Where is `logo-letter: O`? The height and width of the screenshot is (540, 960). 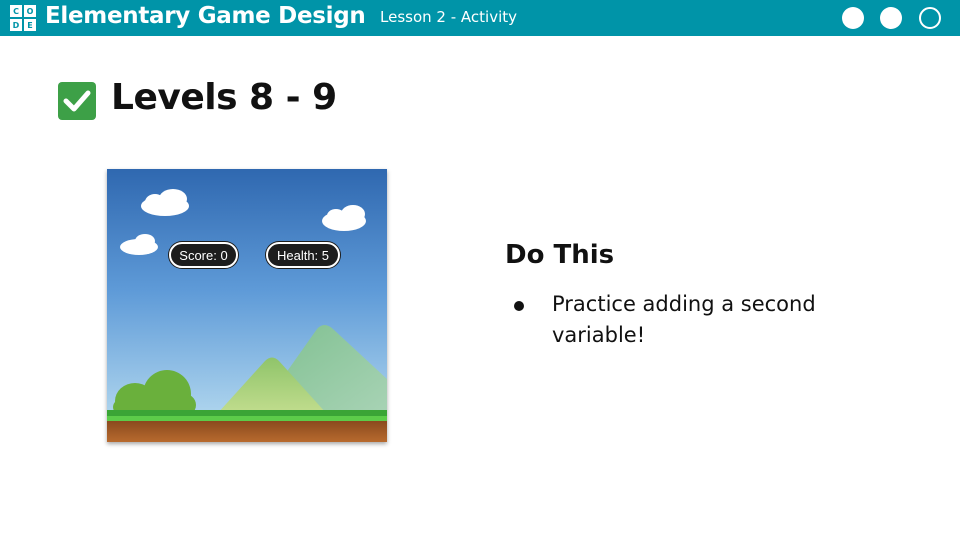 logo-letter: O is located at coordinates (30, 11).